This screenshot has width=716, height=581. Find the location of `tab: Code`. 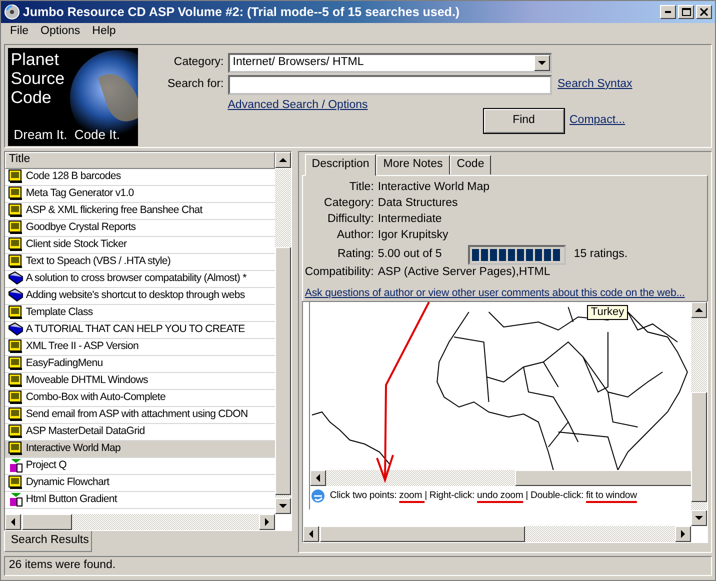

tab: Code is located at coordinates (471, 164).